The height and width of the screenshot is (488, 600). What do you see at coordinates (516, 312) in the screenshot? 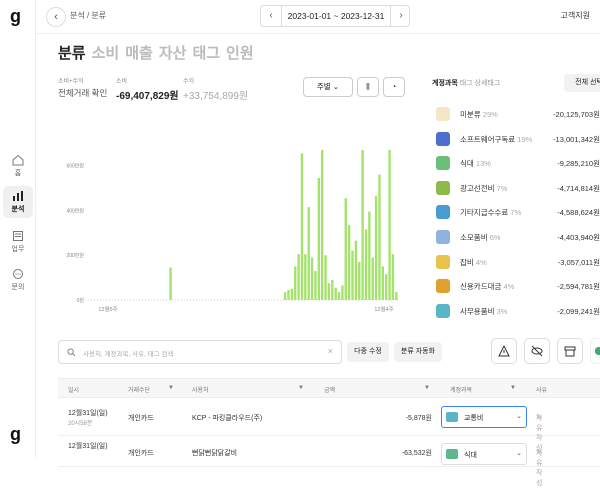
I see `category-list-item: 사무용품비 3% -2,099,241원` at bounding box center [516, 312].